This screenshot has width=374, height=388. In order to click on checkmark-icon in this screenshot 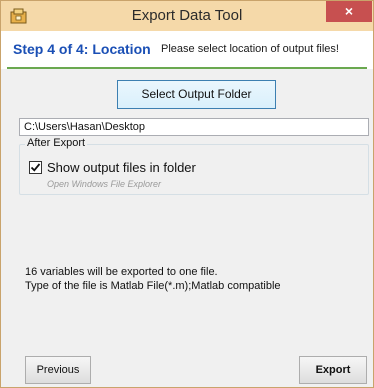, I will do `click(35, 167)`.